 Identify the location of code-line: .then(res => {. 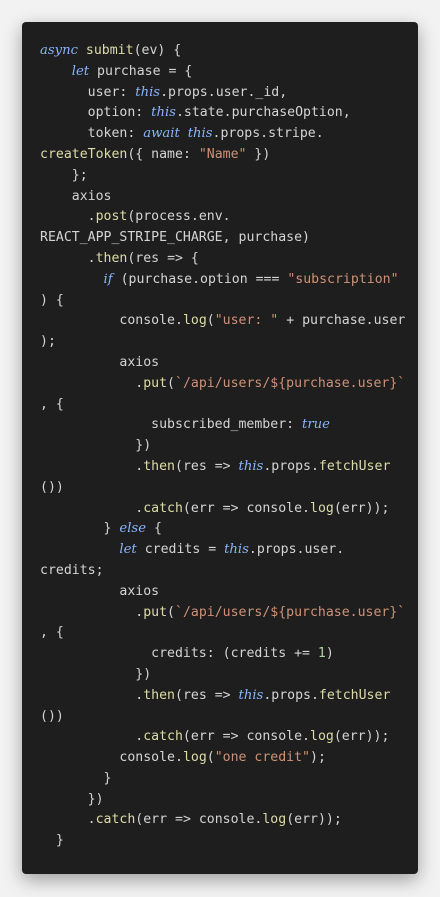
(119, 258).